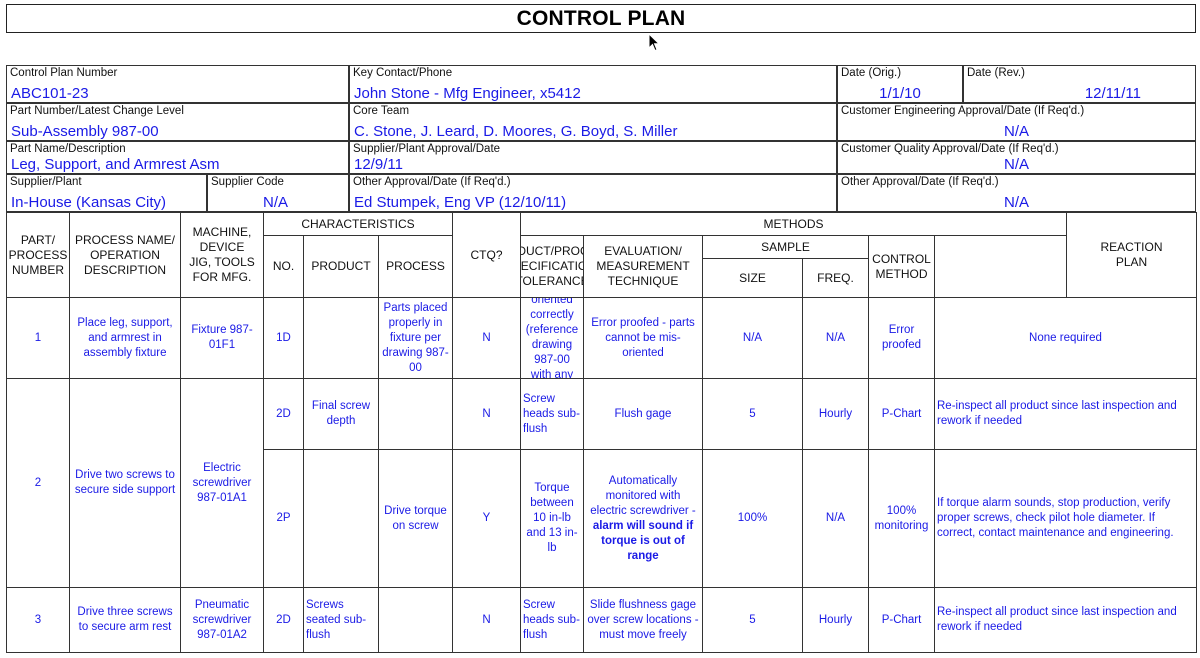  I want to click on field-value: In-House (Kansas City), so click(88, 202).